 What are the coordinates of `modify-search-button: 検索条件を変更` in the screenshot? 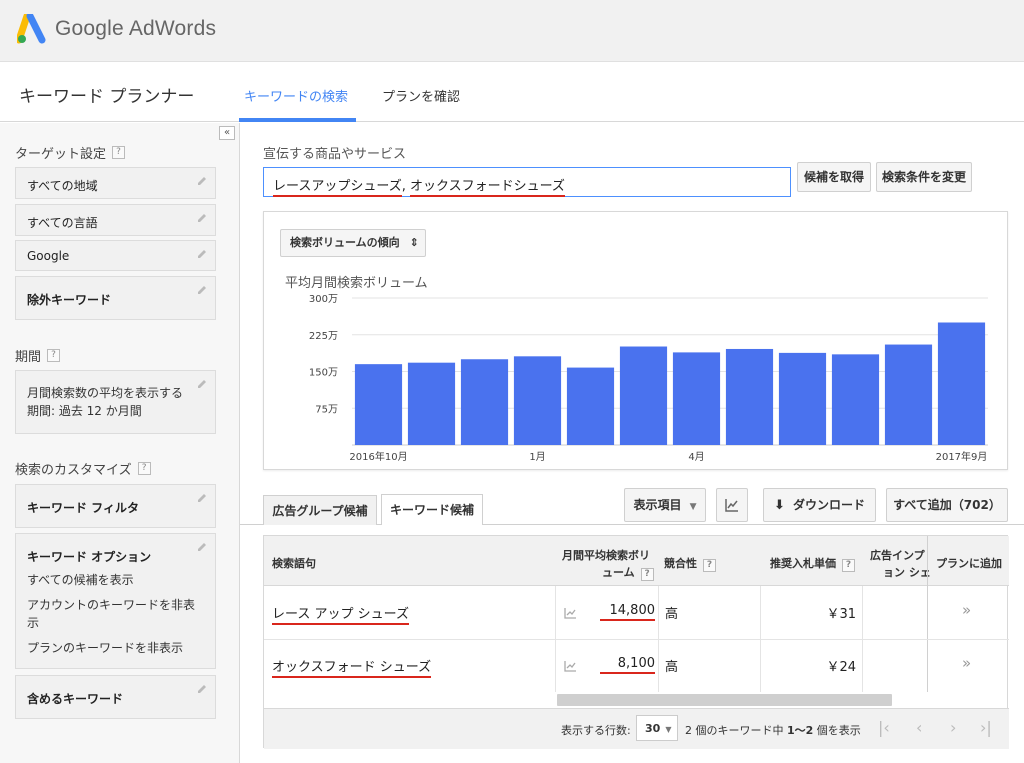 It's located at (924, 177).